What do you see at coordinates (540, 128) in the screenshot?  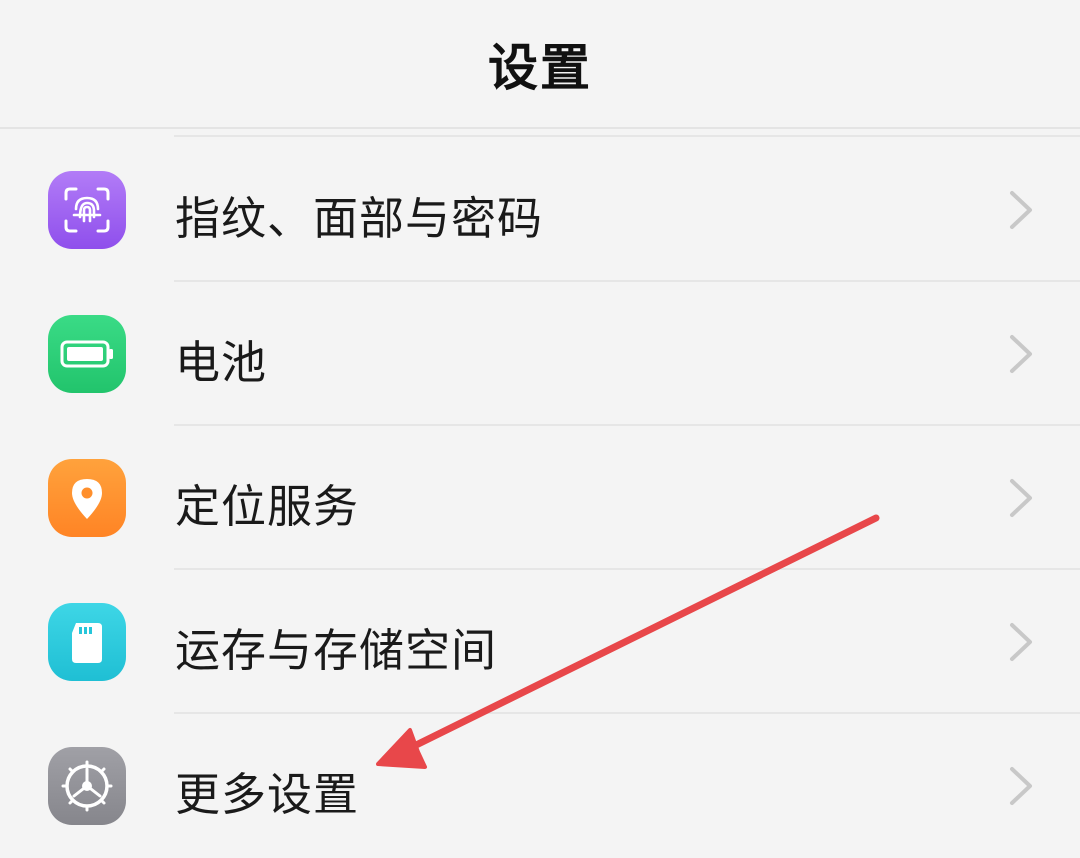 I see `header-divider` at bounding box center [540, 128].